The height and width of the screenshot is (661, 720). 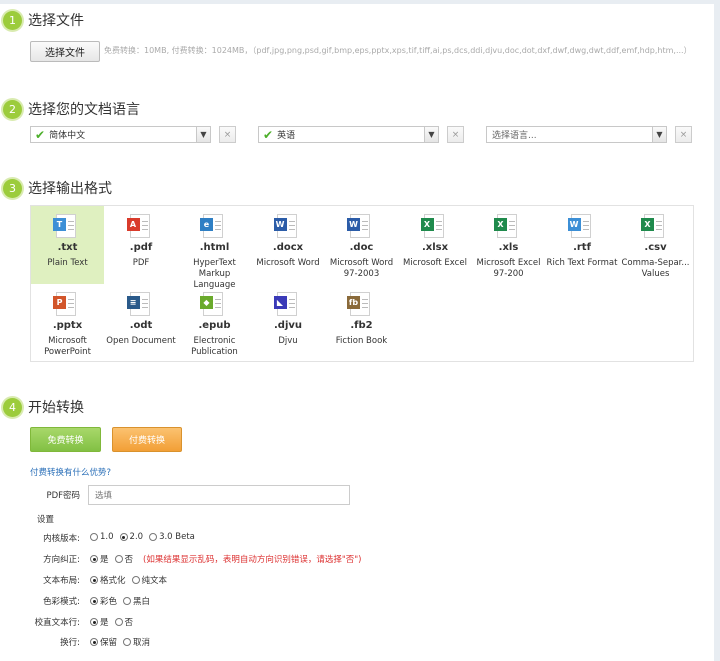 What do you see at coordinates (211, 226) in the screenshot?
I see `html-file-icon: e` at bounding box center [211, 226].